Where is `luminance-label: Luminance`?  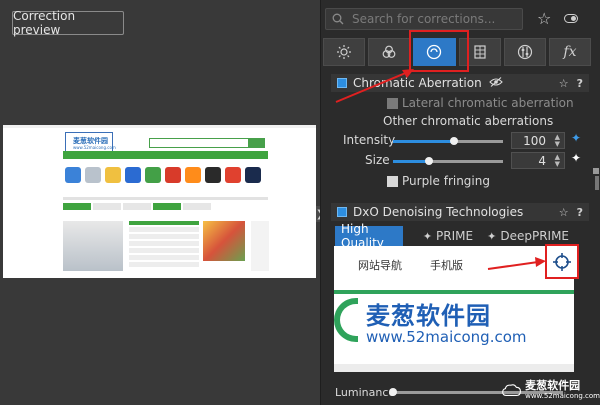 luminance-label: Luminance is located at coordinates (365, 392).